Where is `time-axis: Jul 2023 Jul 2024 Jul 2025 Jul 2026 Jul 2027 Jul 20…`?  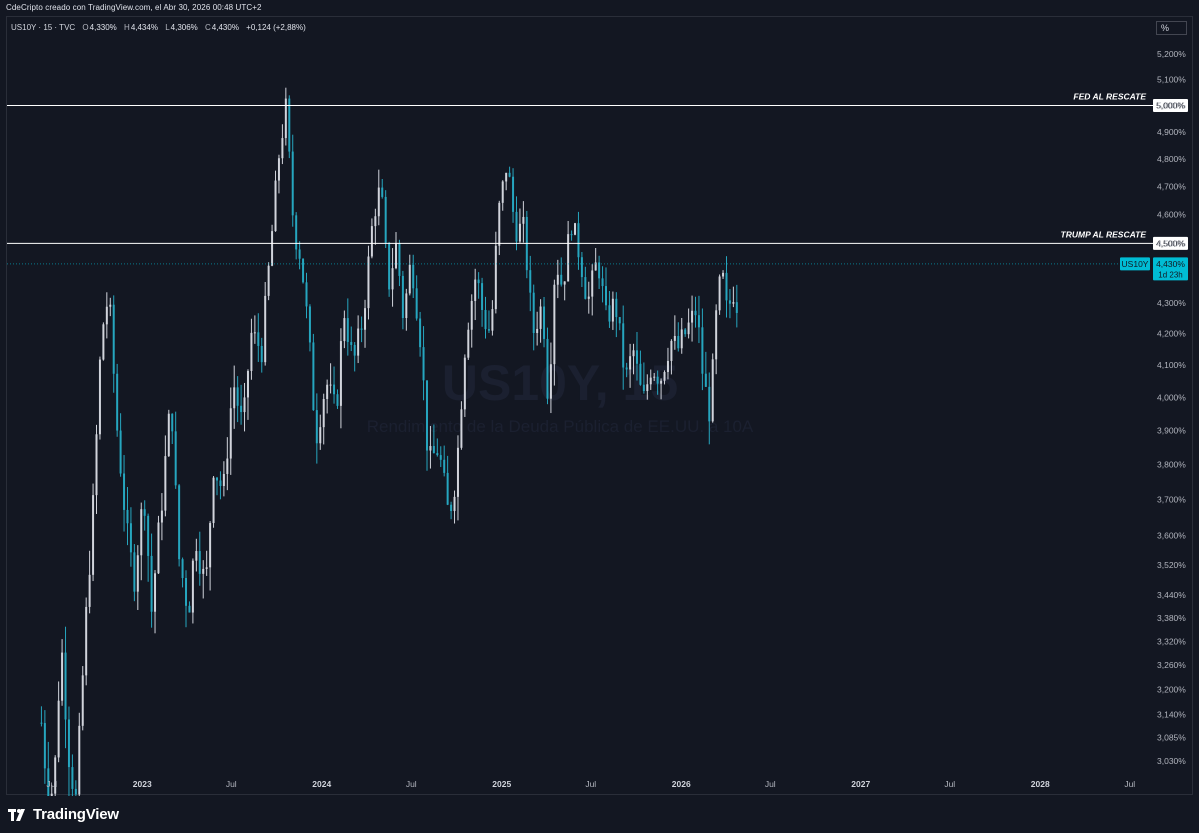 time-axis: Jul 2023 Jul 2024 Jul 2025 Jul 2026 Jul 2027 Jul 20… is located at coordinates (590, 784).